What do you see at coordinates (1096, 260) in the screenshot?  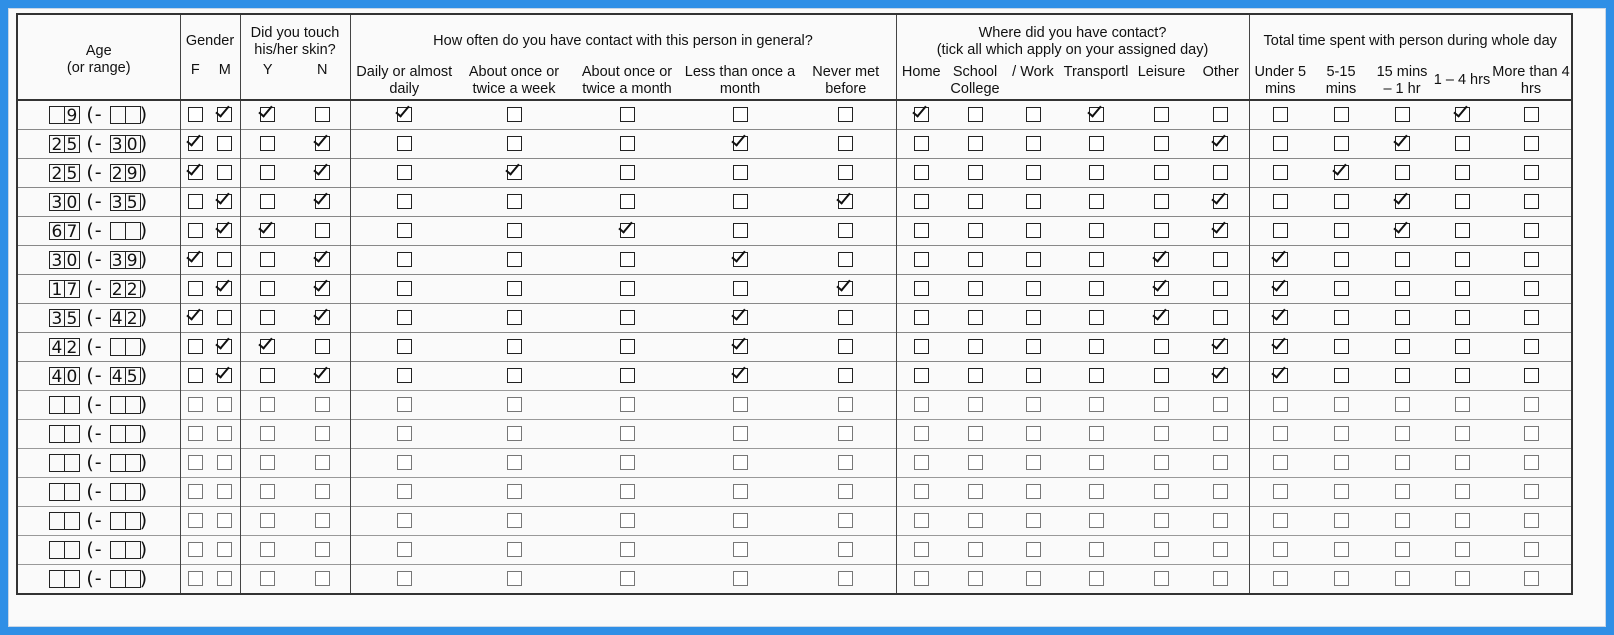 I see `where-transport-checkbox` at bounding box center [1096, 260].